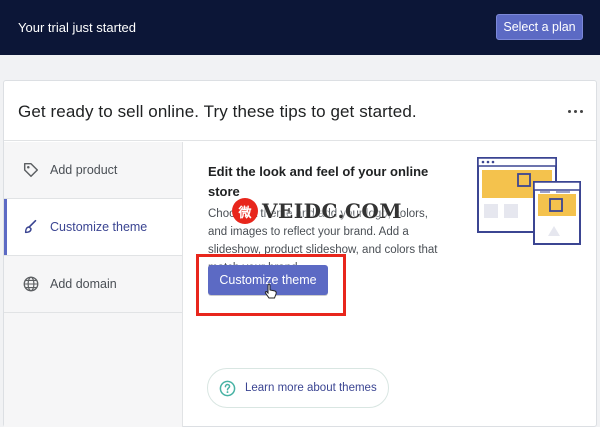 The image size is (600, 427). Describe the element at coordinates (84, 170) in the screenshot. I see `sidebar-item-label: Add product` at that location.